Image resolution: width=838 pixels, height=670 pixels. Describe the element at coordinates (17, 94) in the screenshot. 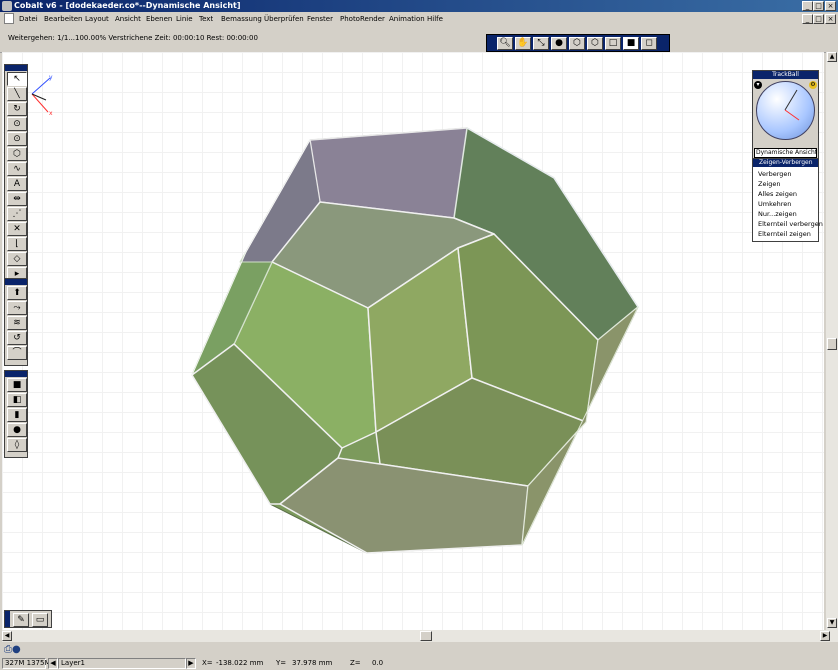

I see `line-tool-icon: ╲` at that location.